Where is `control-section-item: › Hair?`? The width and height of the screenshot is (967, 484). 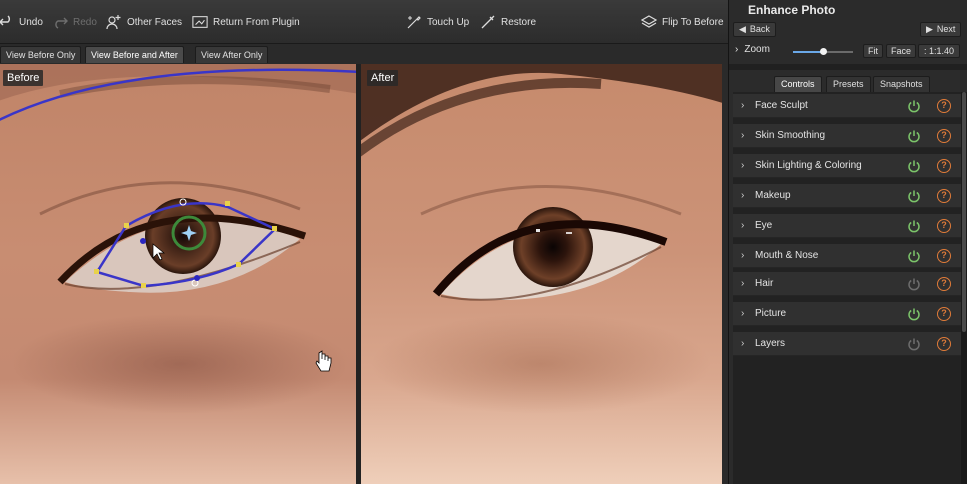 control-section-item: › Hair? is located at coordinates (847, 284).